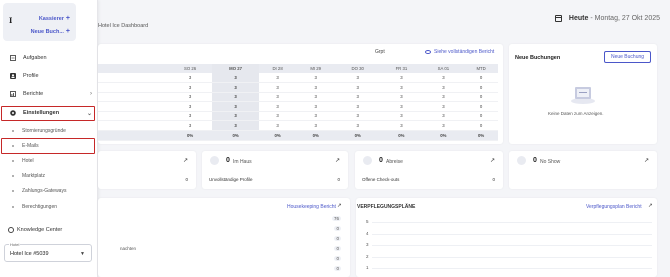  Describe the element at coordinates (521, 160) in the screenshot. I see `no-show-icon` at that location.